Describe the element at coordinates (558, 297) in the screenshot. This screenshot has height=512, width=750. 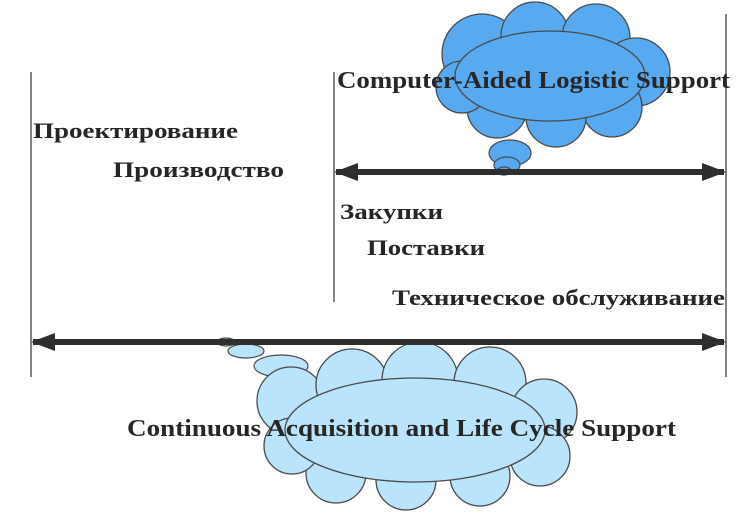
I see `stage-maintenance-label: Техническое обслуживание` at that location.